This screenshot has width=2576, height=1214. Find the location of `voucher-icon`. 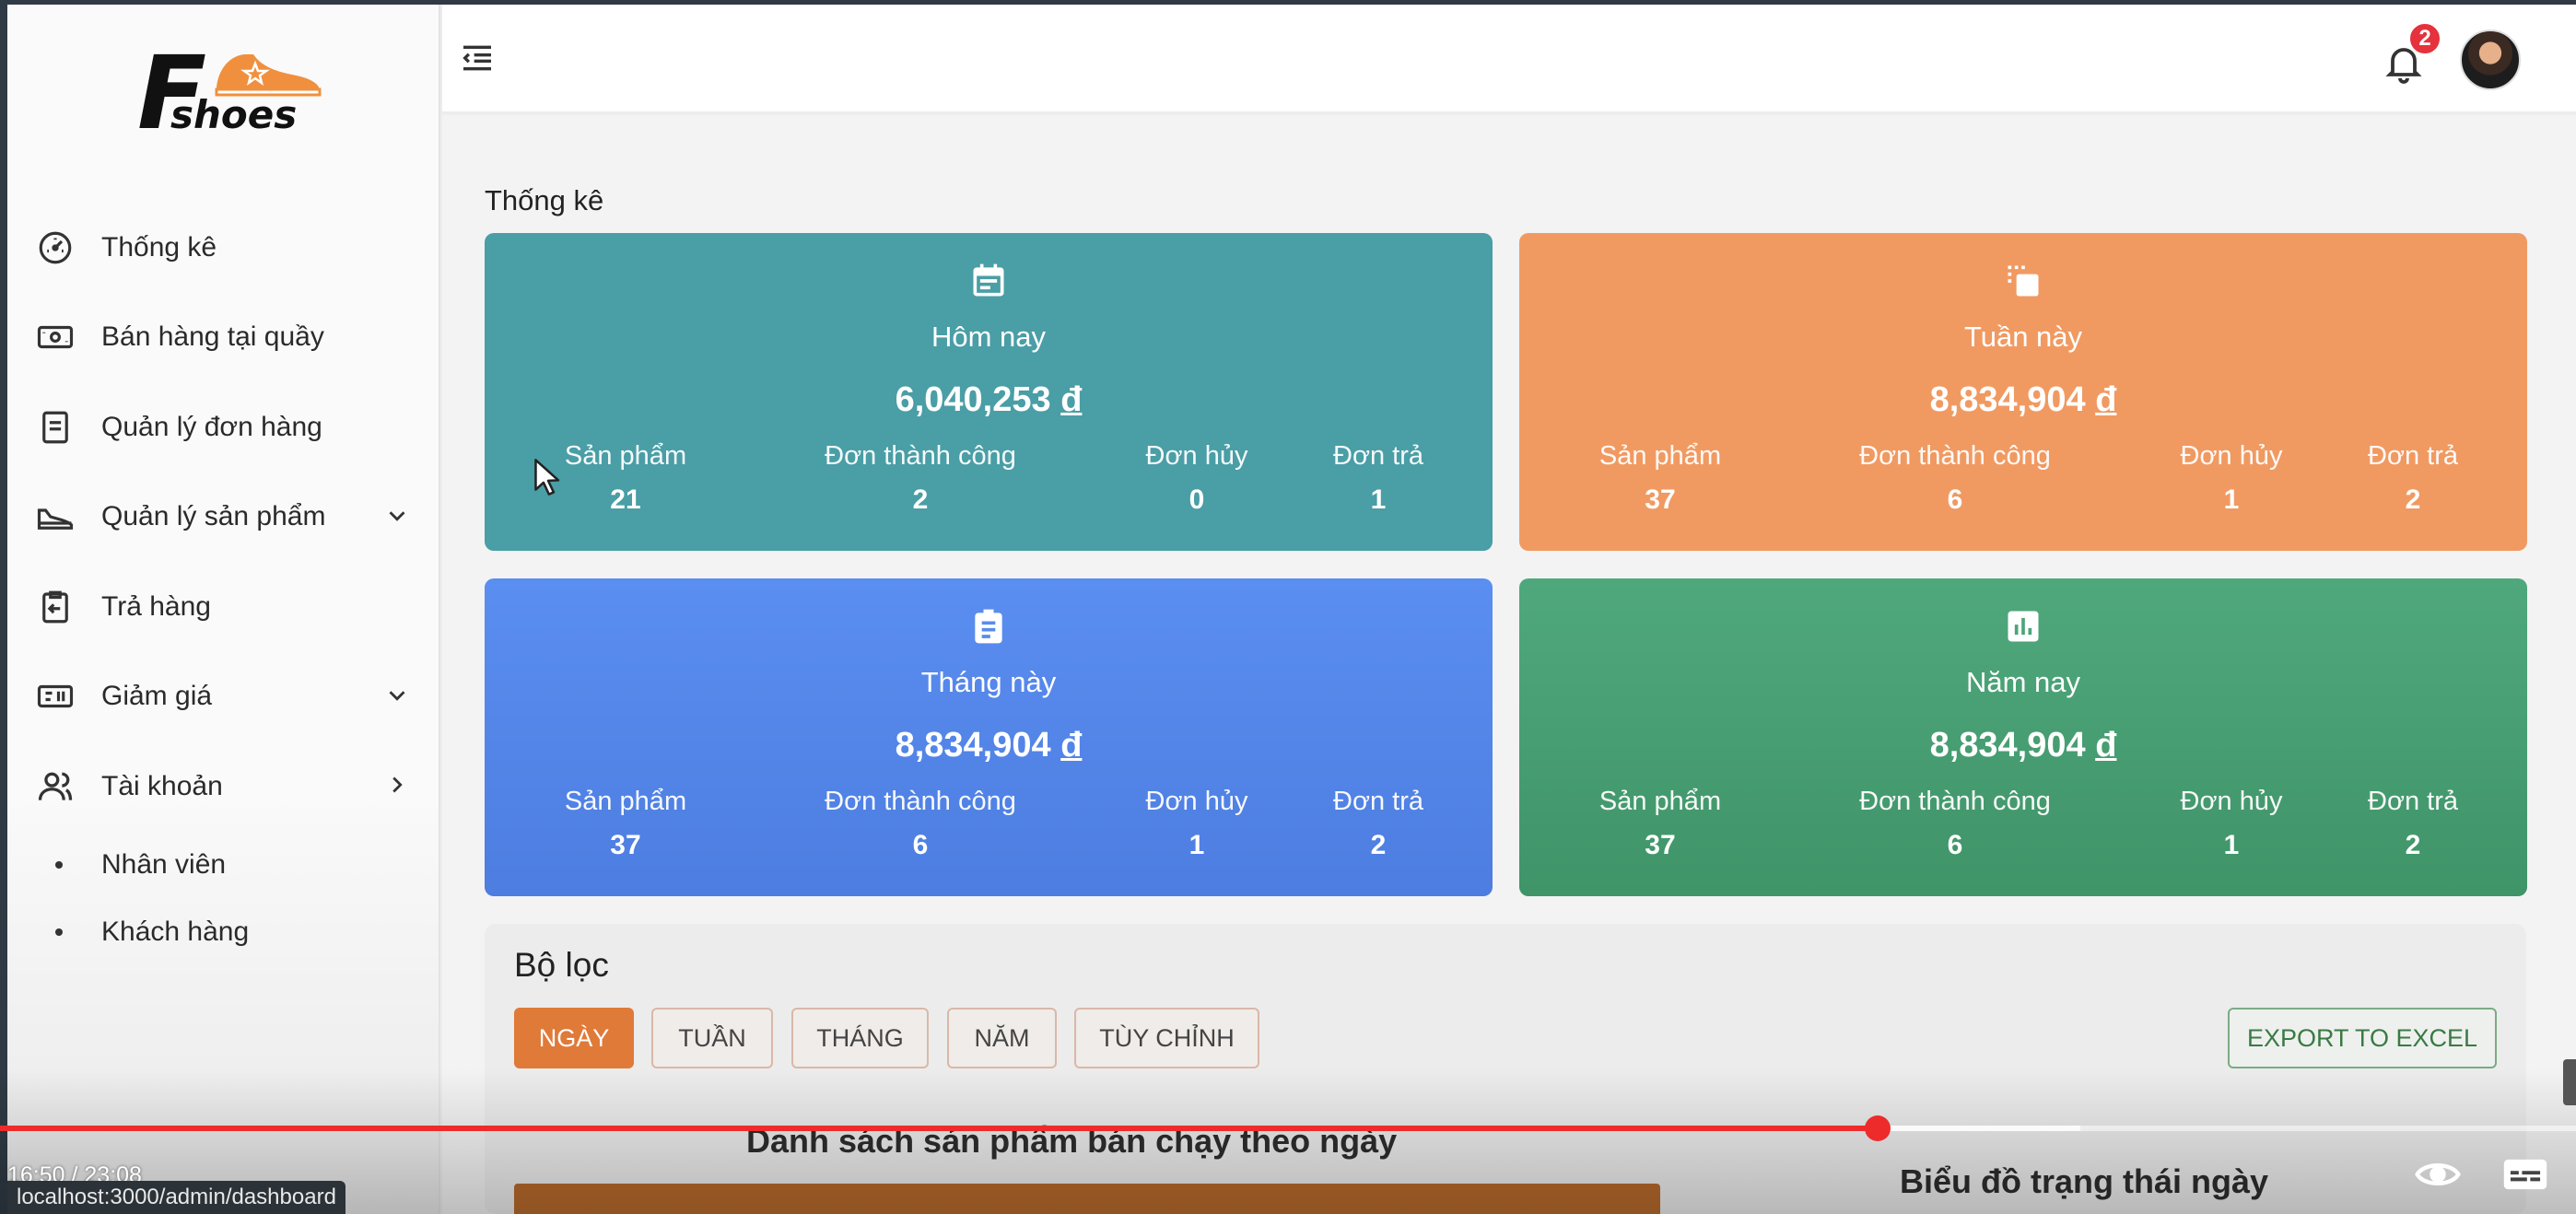

voucher-icon is located at coordinates (55, 697).